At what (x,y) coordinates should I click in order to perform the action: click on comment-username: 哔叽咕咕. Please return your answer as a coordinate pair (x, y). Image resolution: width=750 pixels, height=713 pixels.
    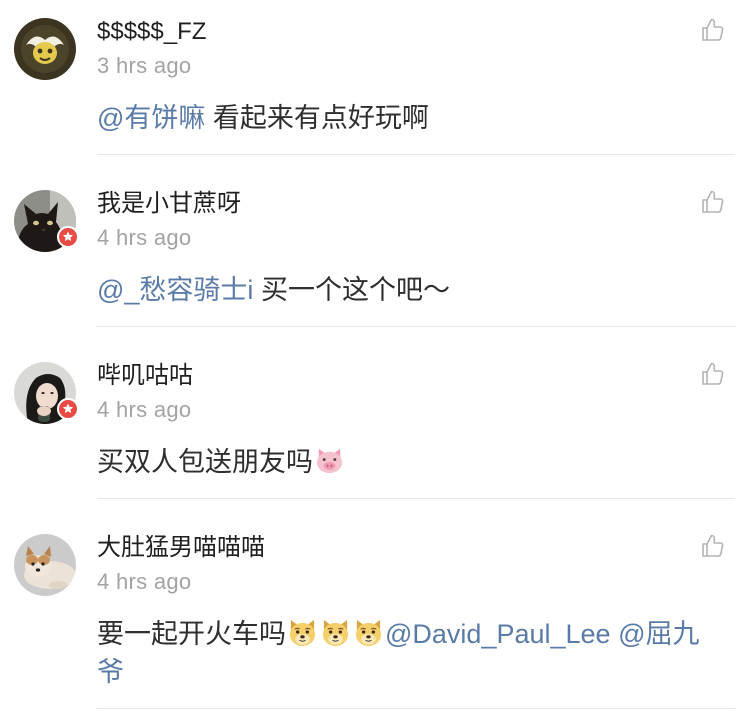
    Looking at the image, I should click on (406, 376).